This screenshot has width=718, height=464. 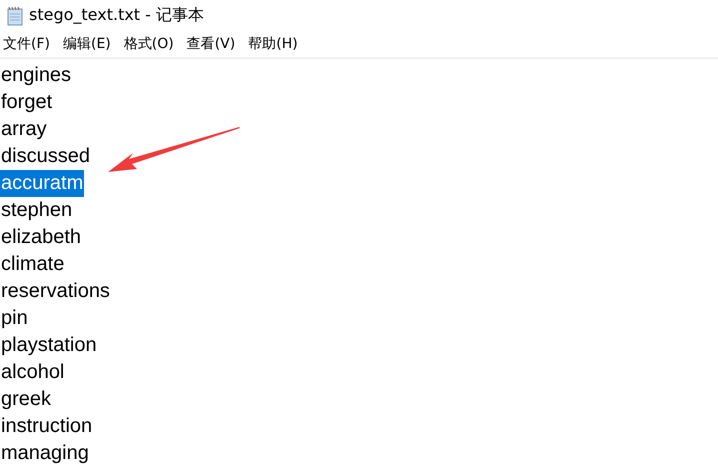 I want to click on text-line: alcohol, so click(x=33, y=372).